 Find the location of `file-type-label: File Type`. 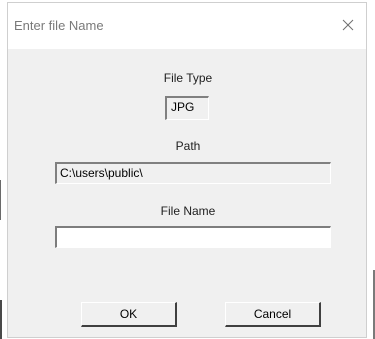

file-type-label: File Type is located at coordinates (188, 78).